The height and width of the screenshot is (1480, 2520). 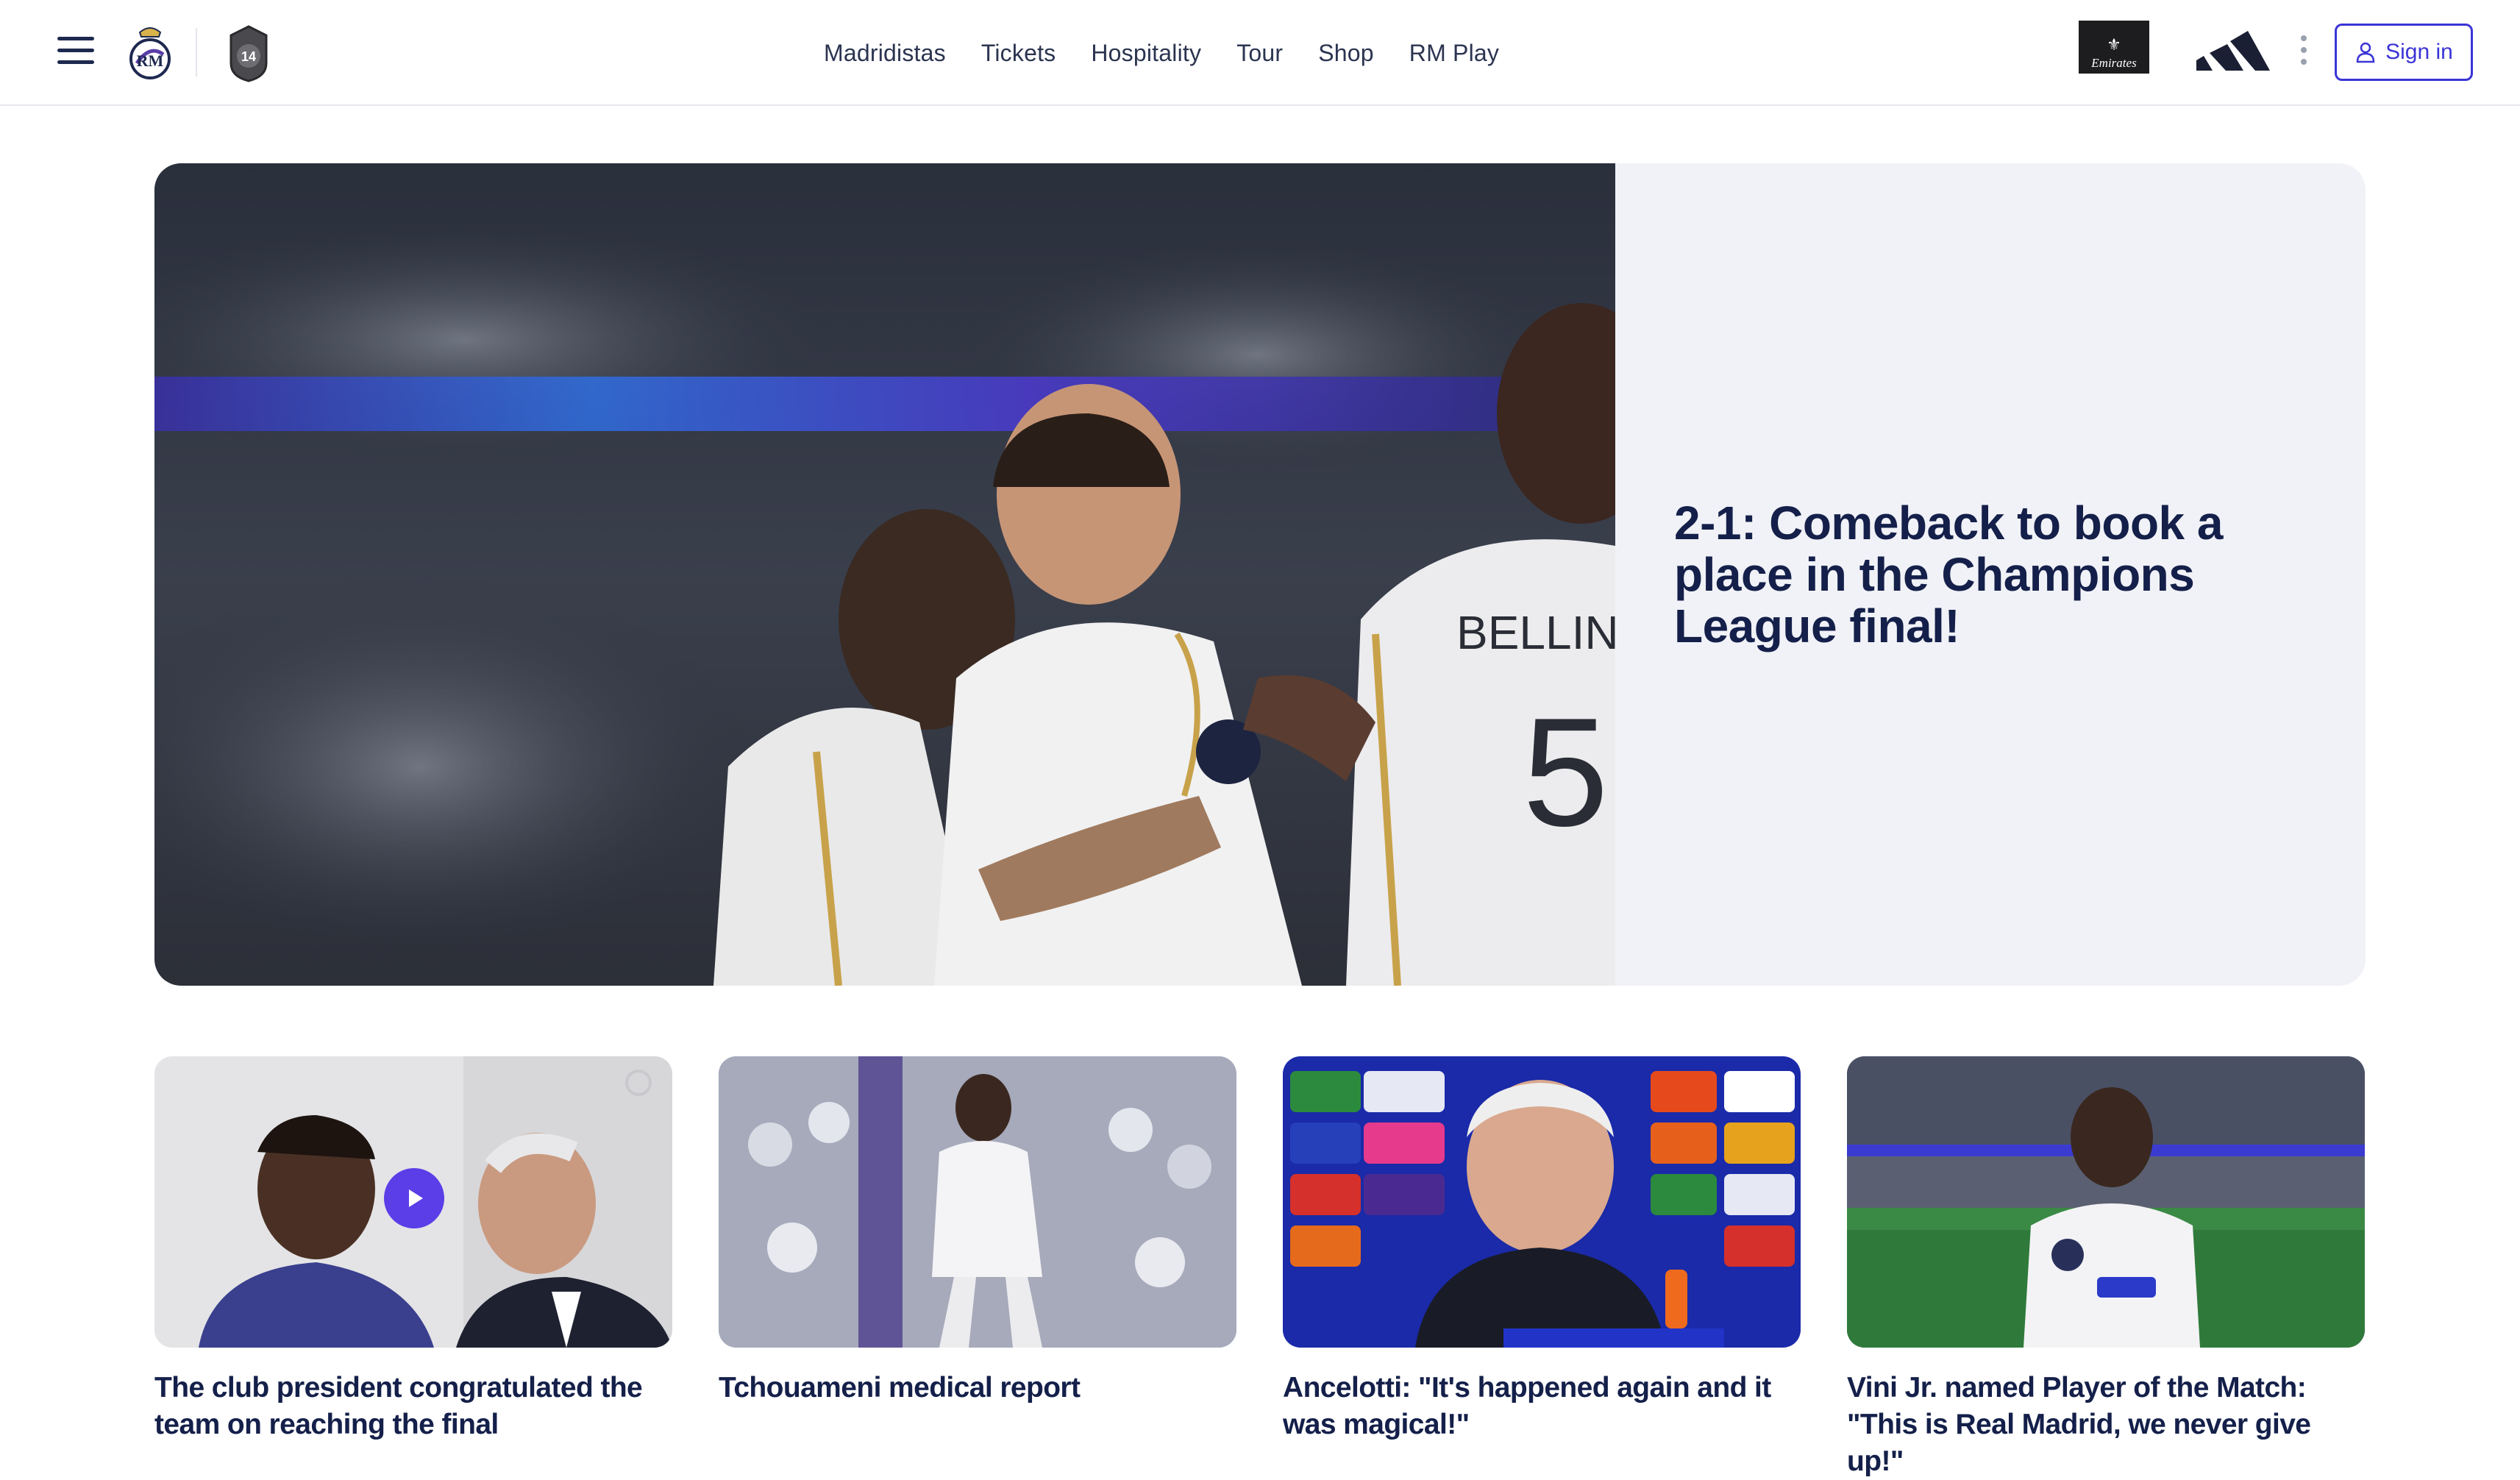 I want to click on nav-hospitality: Hospitality, so click(x=1146, y=53).